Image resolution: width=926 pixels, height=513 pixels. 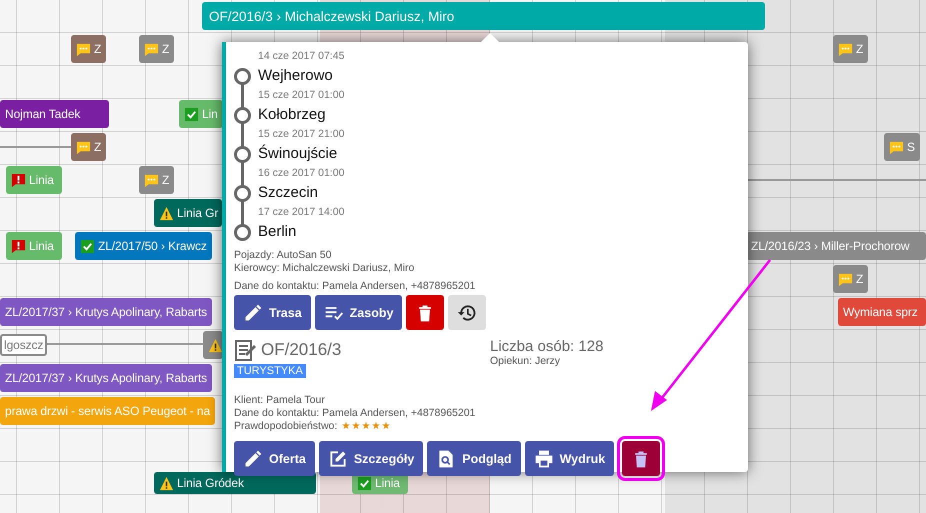 What do you see at coordinates (278, 232) in the screenshot?
I see `stop-place: Berlin` at bounding box center [278, 232].